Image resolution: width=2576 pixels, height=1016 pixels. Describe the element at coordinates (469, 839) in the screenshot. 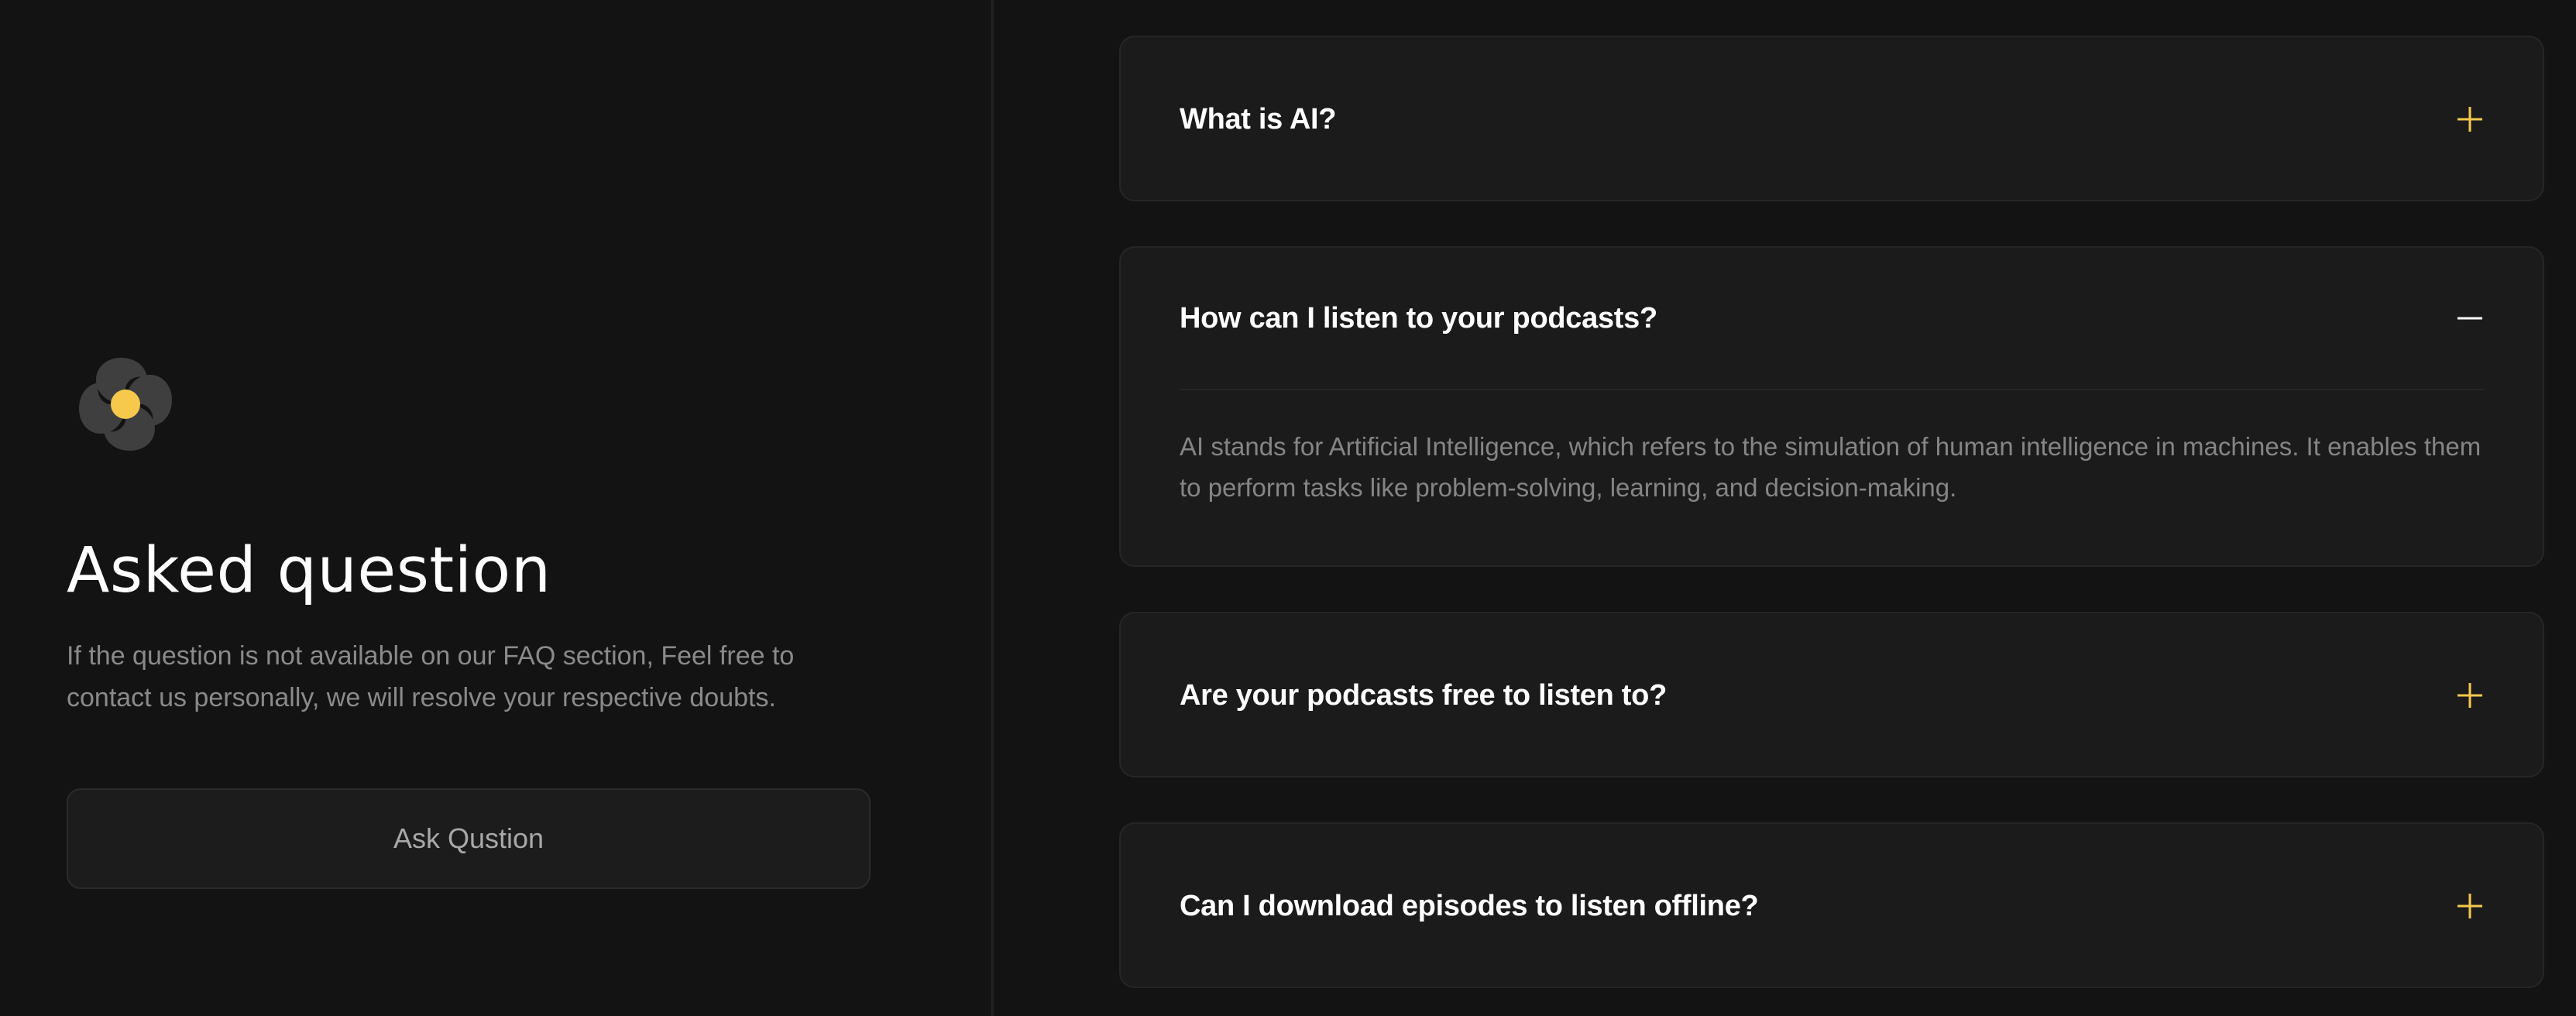

I see `ask-question-button: Ask Qustion` at that location.